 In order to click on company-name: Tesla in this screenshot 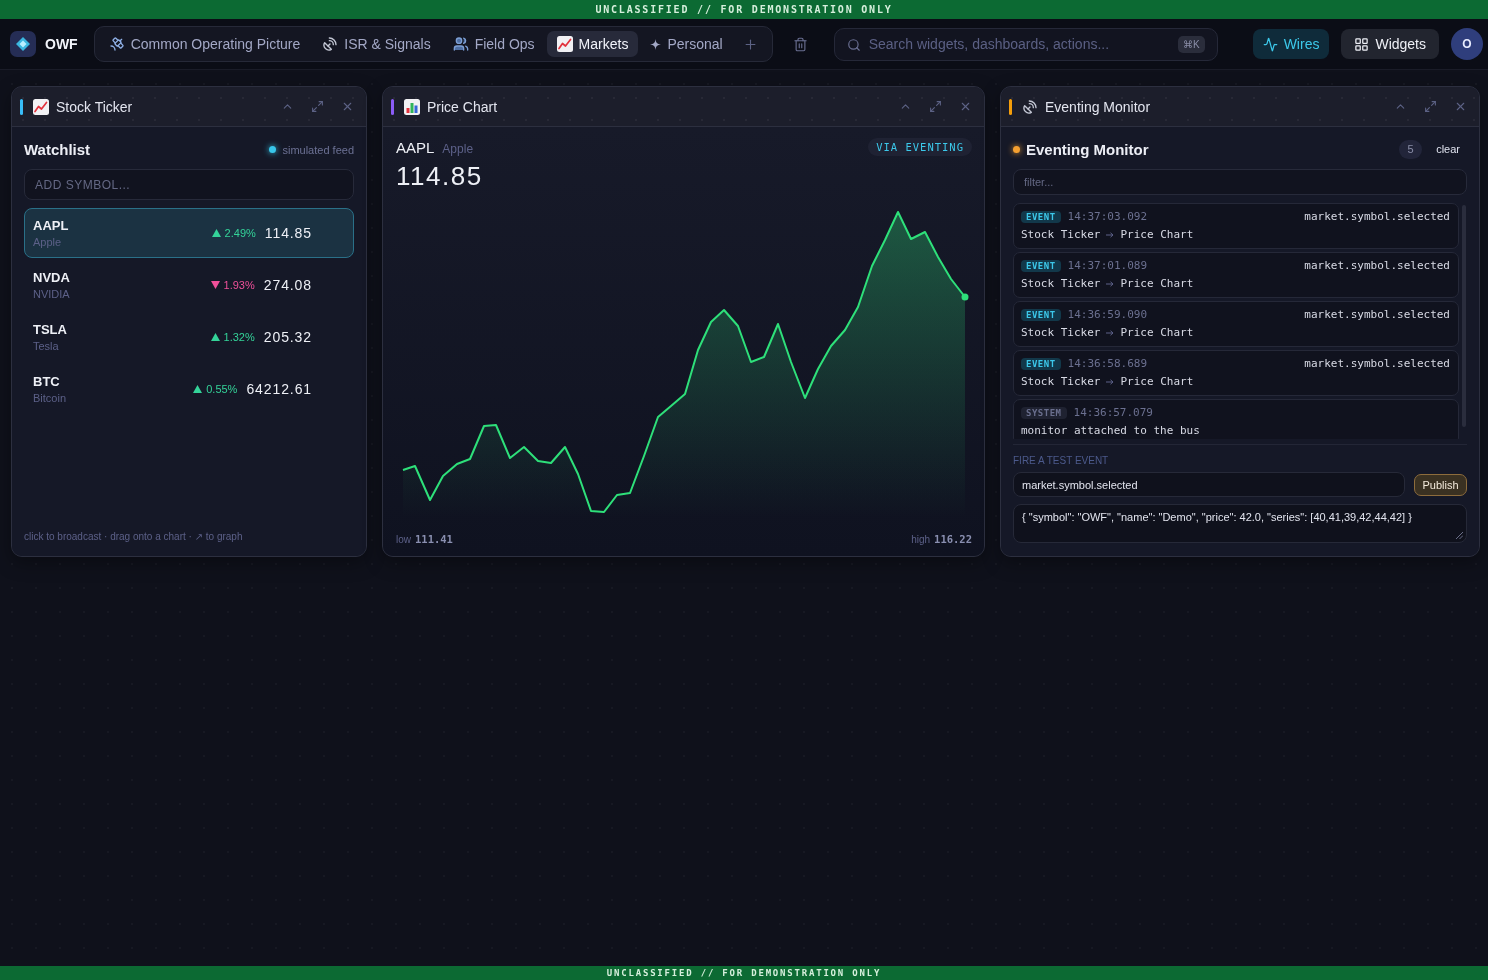, I will do `click(46, 346)`.